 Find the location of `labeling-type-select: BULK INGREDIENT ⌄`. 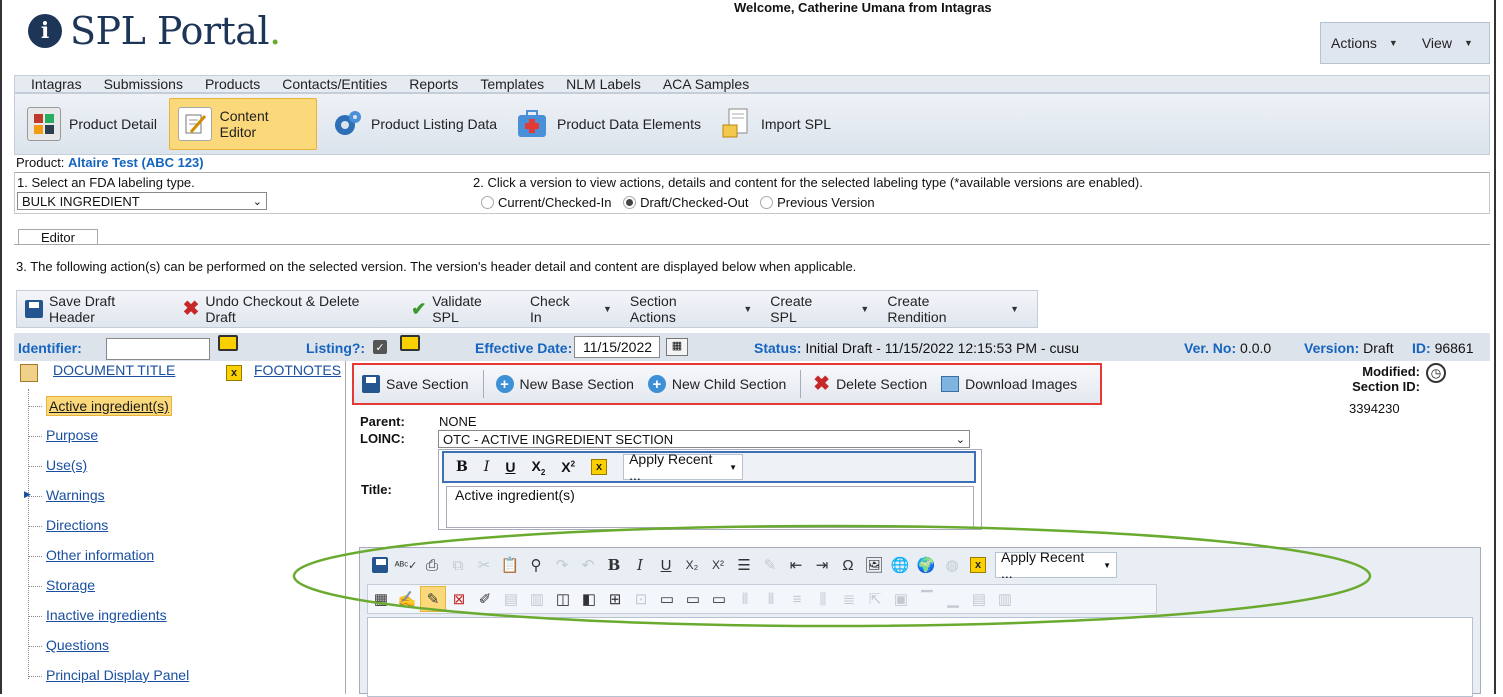

labeling-type-select: BULK INGREDIENT ⌄ is located at coordinates (142, 201).